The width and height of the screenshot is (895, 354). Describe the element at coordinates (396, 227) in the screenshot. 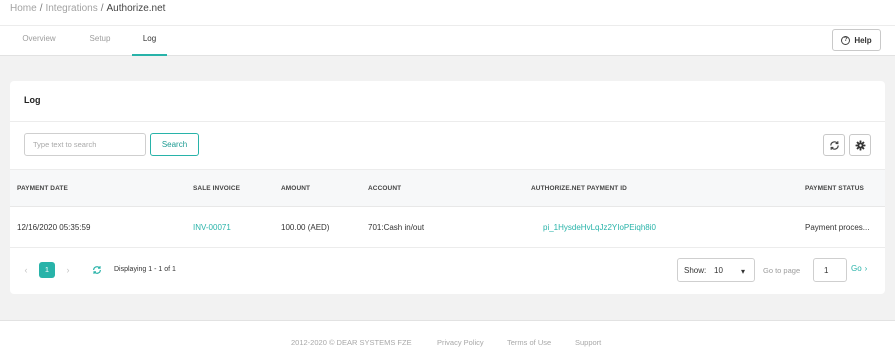

I see `cell-account: 701:Cash in/out` at that location.